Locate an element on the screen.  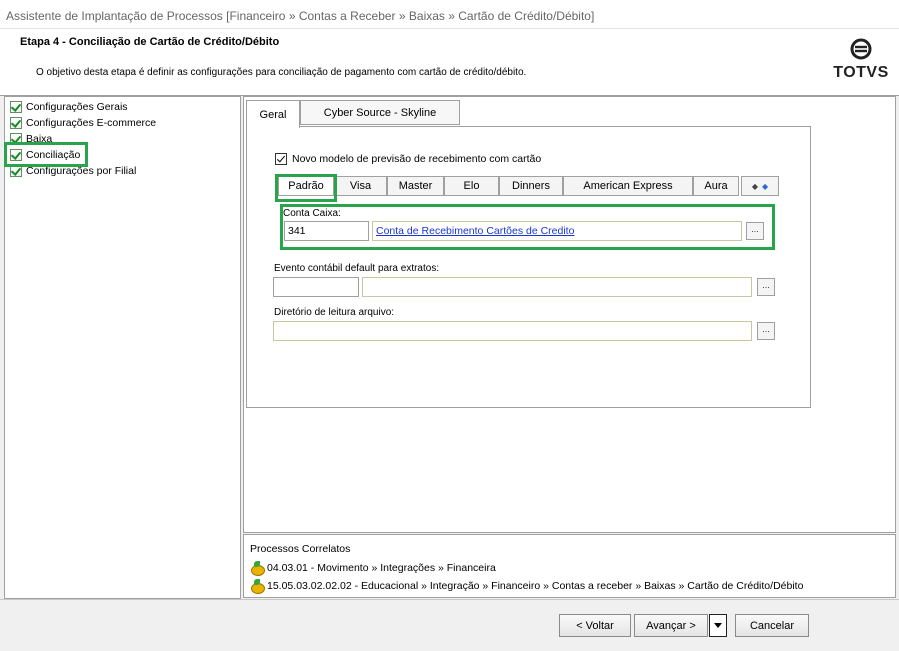
card-tab-elo: Elo is located at coordinates (471, 186).